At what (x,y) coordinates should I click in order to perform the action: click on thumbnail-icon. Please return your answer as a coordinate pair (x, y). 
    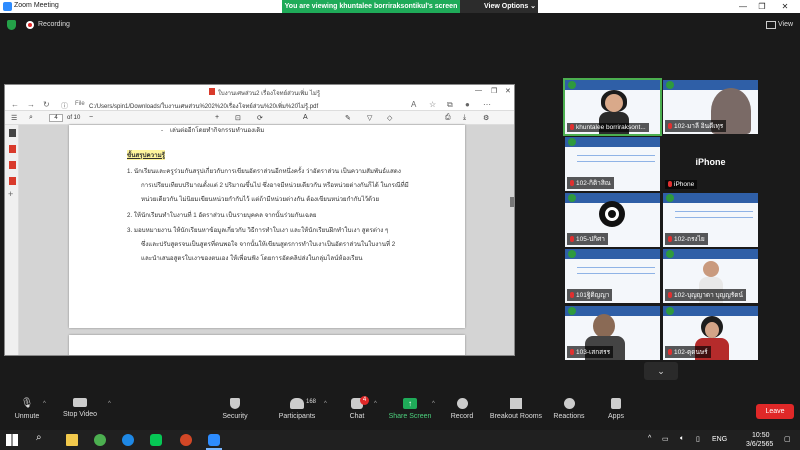
    Looking at the image, I should click on (12, 133).